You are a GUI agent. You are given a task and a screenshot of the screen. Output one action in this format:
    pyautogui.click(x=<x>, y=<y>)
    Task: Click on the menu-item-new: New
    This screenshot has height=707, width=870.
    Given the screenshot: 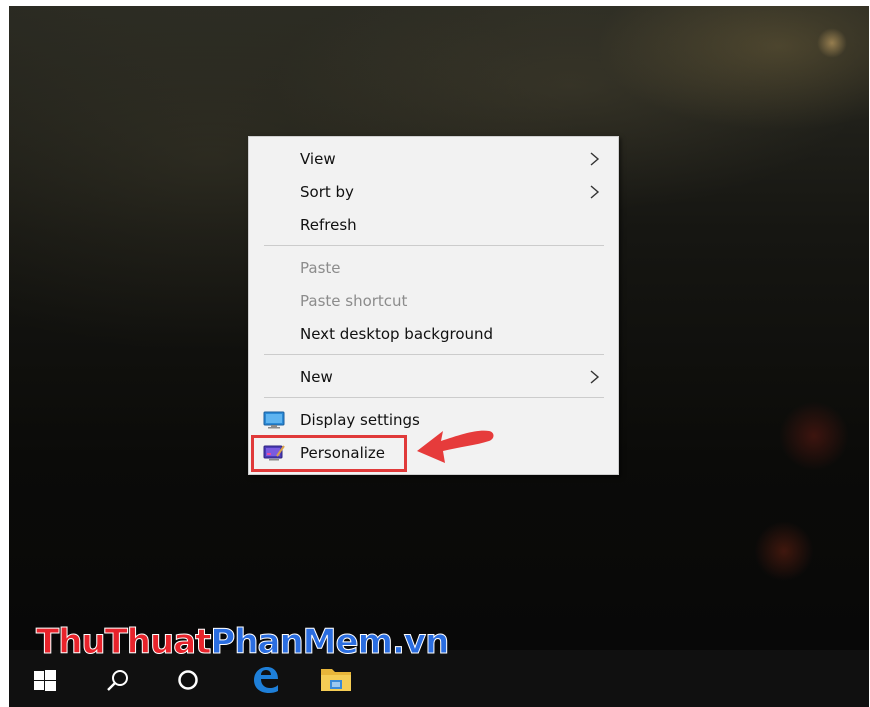 What is the action you would take?
    pyautogui.click(x=433, y=377)
    